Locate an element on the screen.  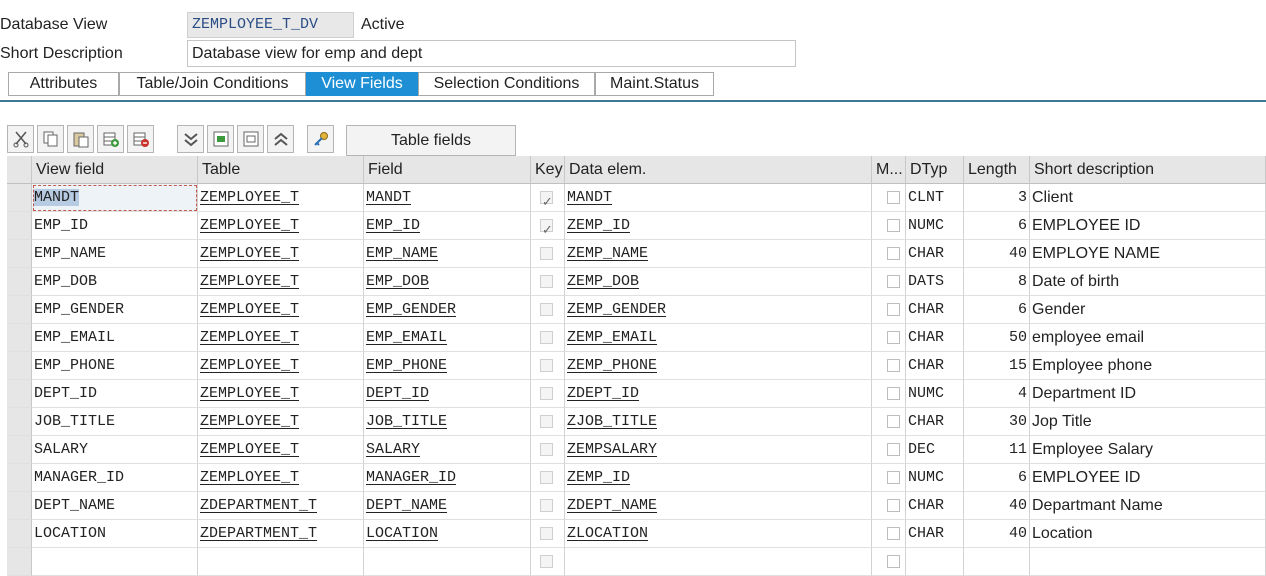
col-header-length: Length is located at coordinates (997, 170).